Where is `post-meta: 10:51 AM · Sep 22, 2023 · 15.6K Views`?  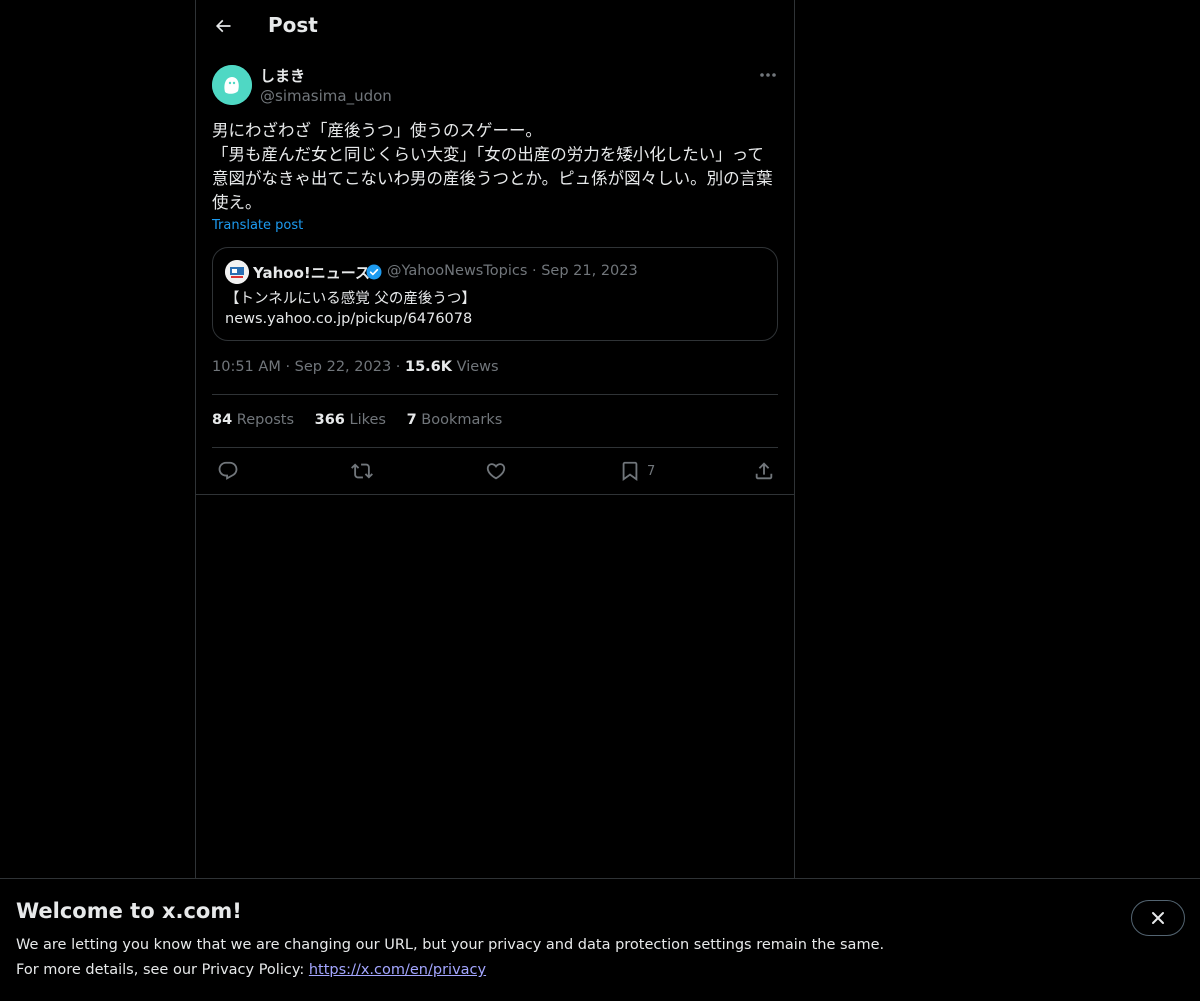
post-meta: 10:51 AM · Sep 22, 2023 · 15.6K Views is located at coordinates (355, 367).